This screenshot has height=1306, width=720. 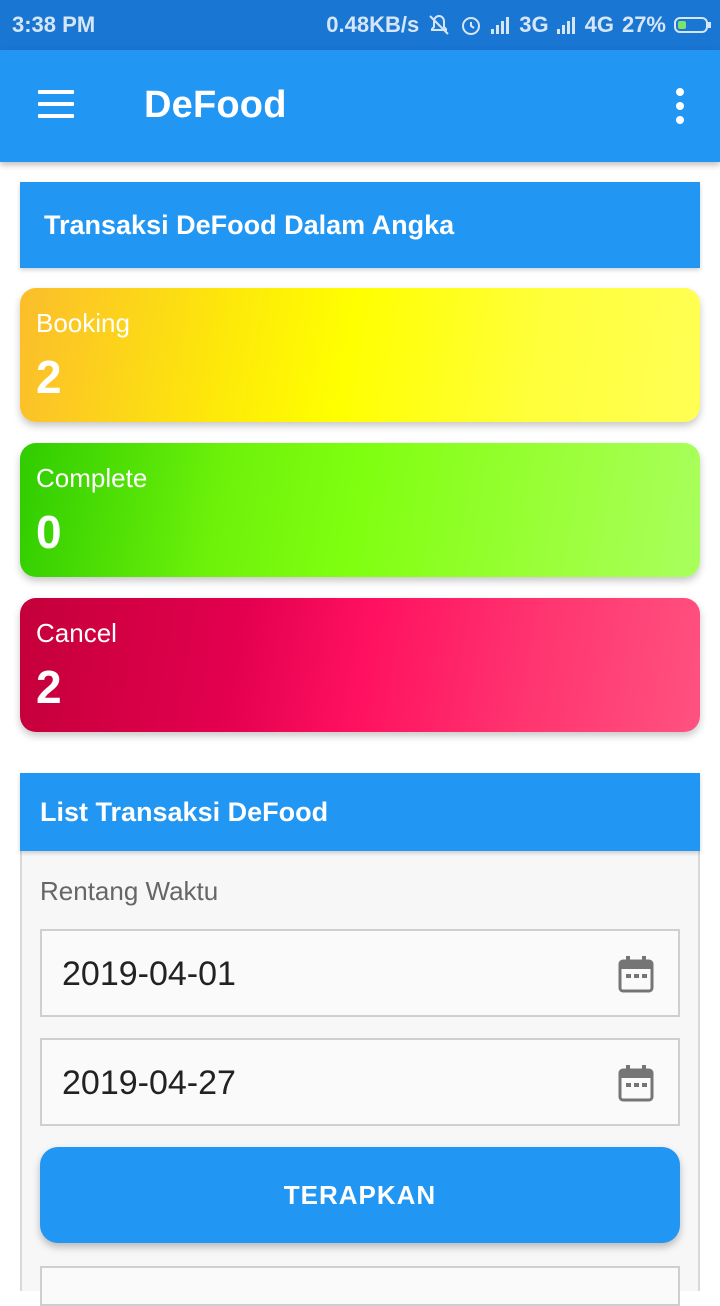 What do you see at coordinates (149, 1083) in the screenshot?
I see `end-date-value: 2019-04-27` at bounding box center [149, 1083].